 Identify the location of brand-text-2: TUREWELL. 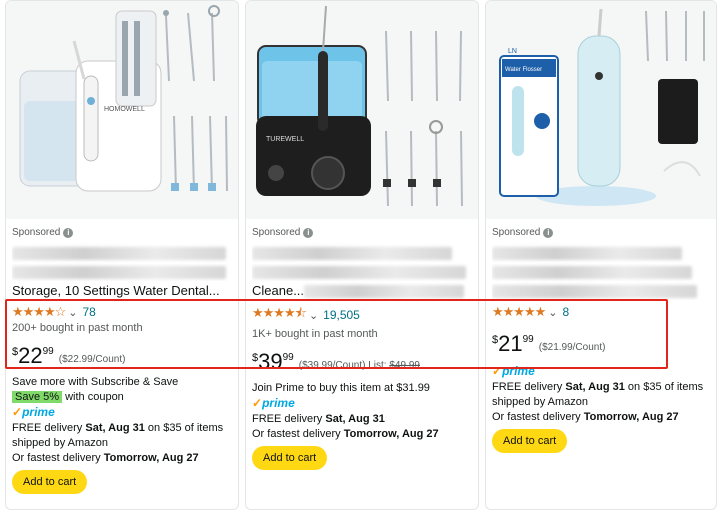
(285, 139).